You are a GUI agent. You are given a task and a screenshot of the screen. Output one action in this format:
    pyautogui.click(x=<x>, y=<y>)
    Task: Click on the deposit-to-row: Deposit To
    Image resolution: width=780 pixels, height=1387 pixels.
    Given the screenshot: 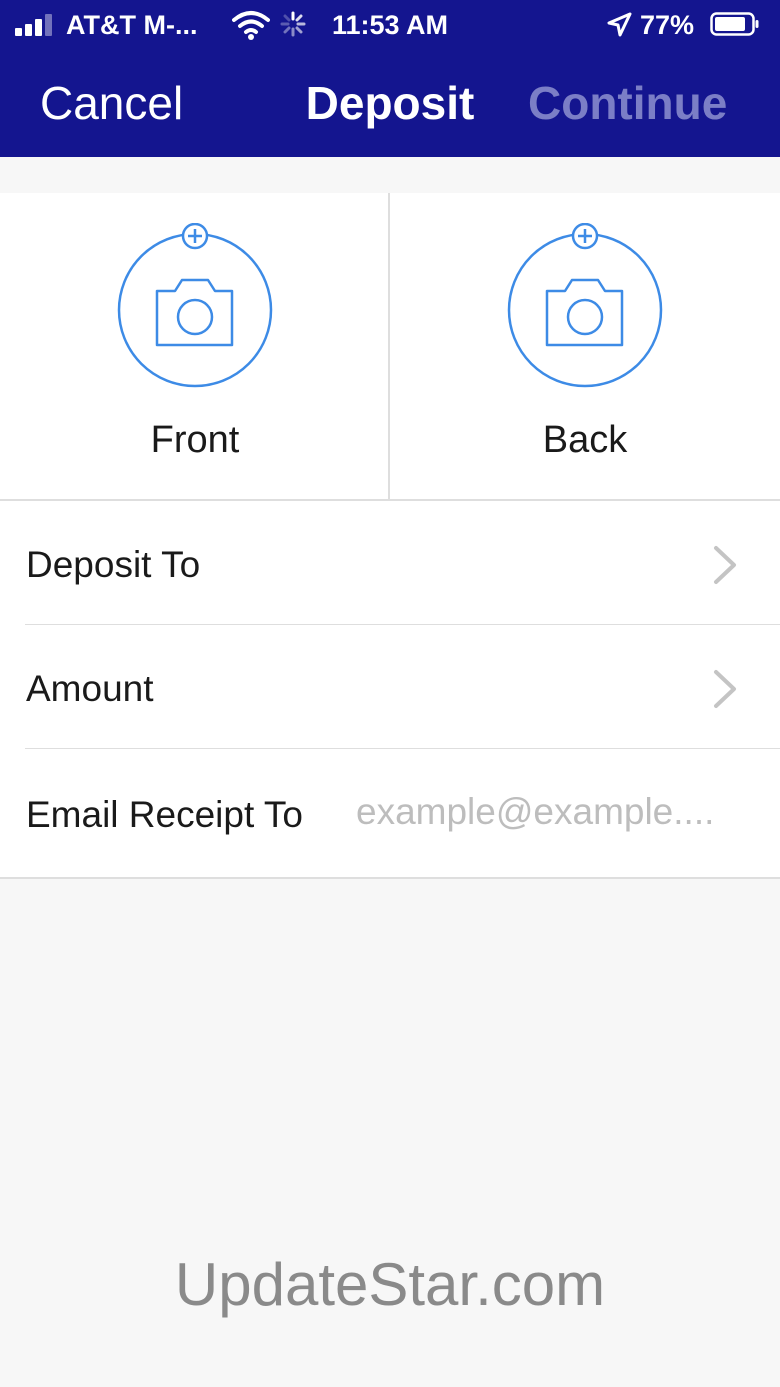 What is the action you would take?
    pyautogui.click(x=390, y=563)
    